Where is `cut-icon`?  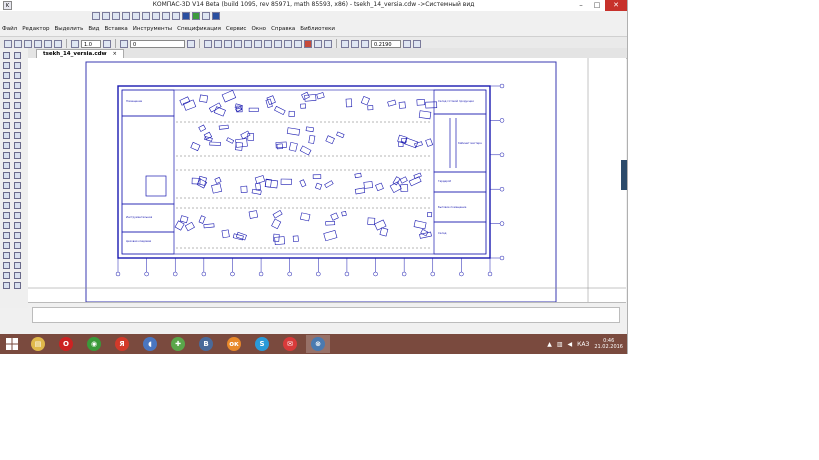 cut-icon is located at coordinates (136, 16).